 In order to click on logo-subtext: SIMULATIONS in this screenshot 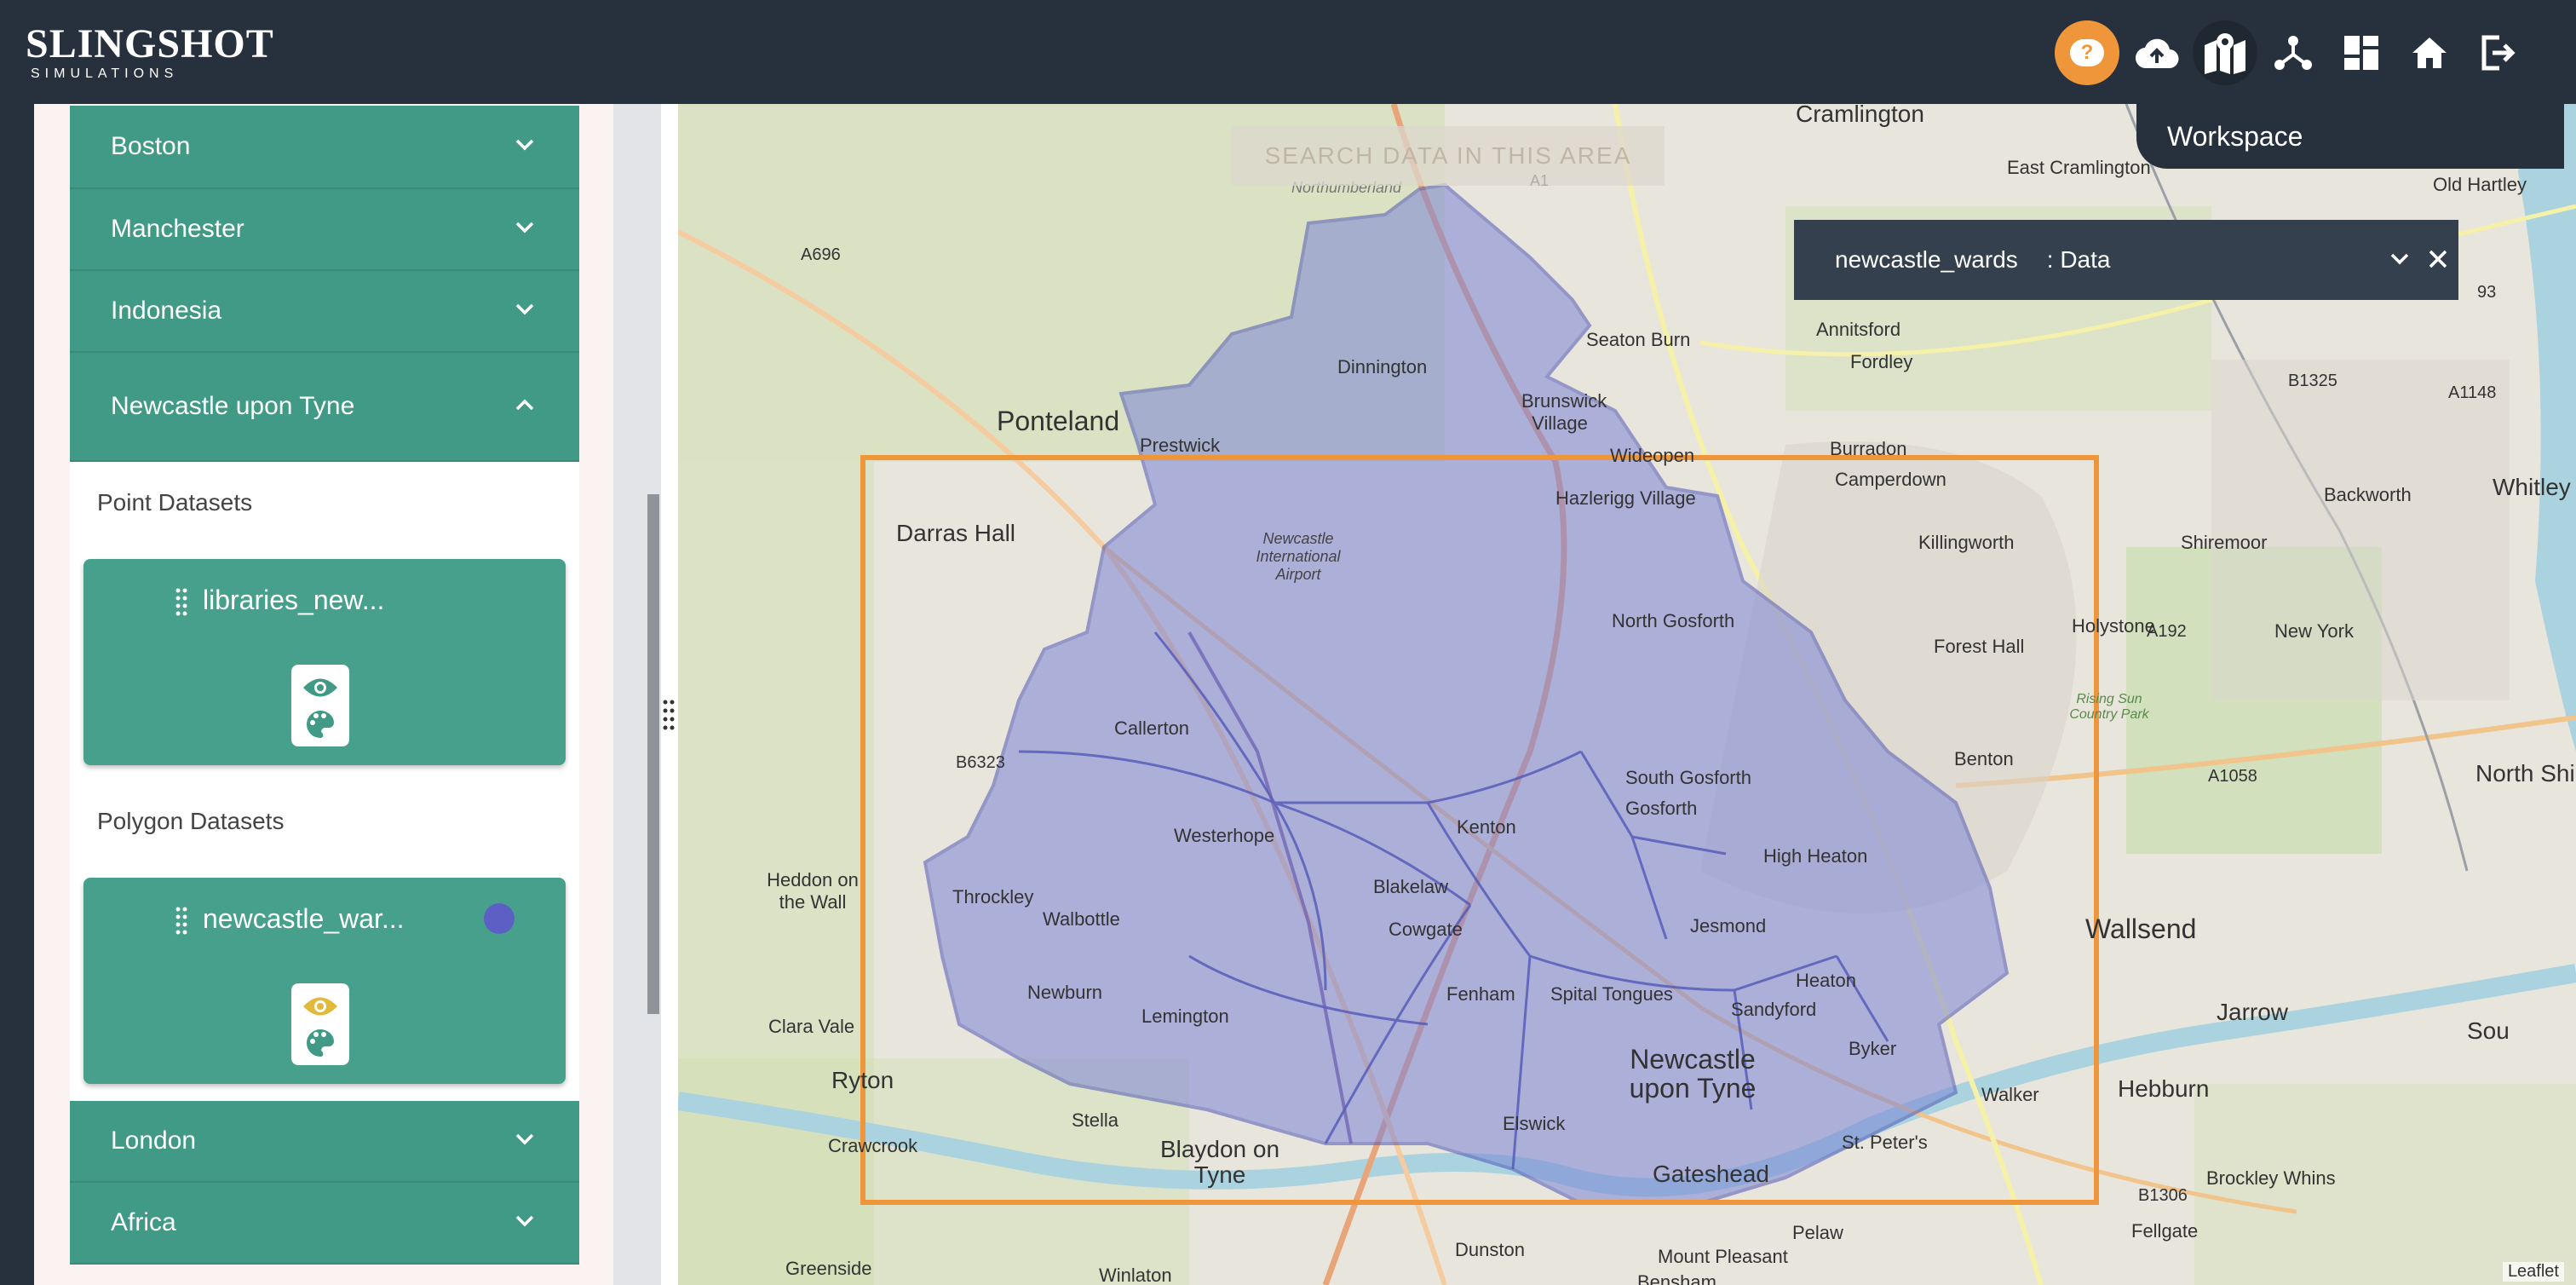, I will do `click(105, 73)`.